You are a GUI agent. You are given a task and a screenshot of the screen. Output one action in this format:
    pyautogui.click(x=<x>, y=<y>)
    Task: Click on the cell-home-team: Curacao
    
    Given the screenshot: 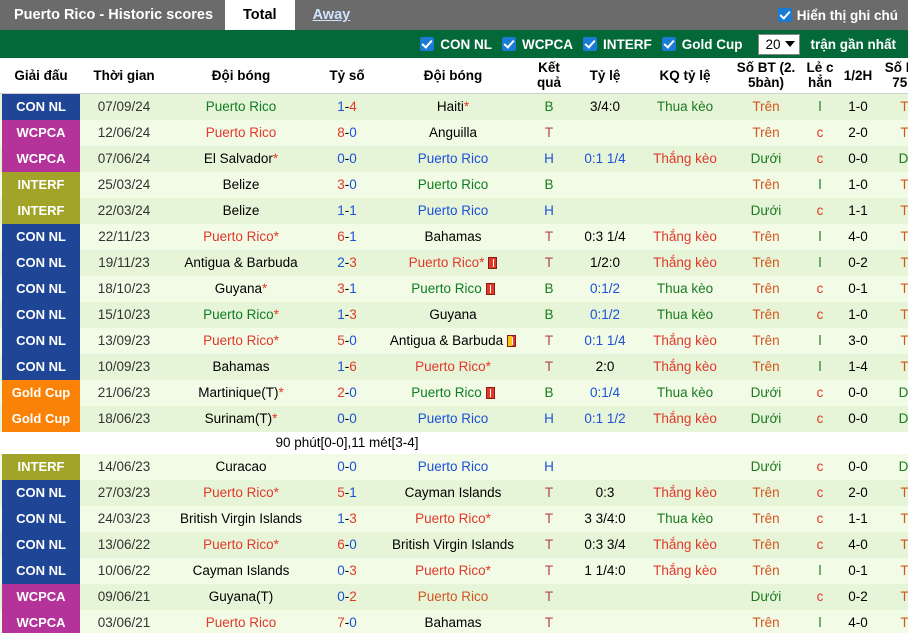 What is the action you would take?
    pyautogui.click(x=241, y=466)
    